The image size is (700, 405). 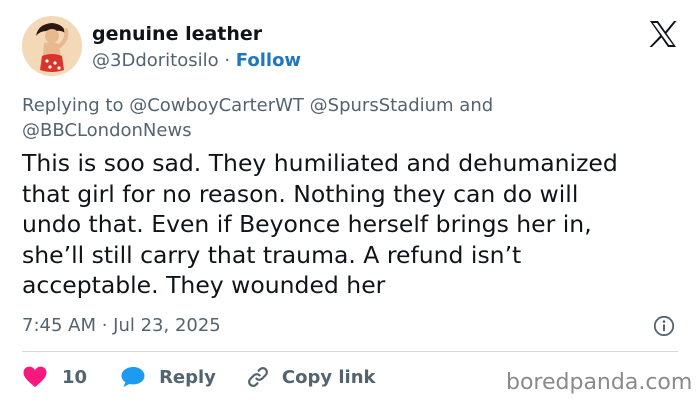 What do you see at coordinates (196, 47) in the screenshot?
I see `user-block: genuine leather @3Ddoritosilo · Follow` at bounding box center [196, 47].